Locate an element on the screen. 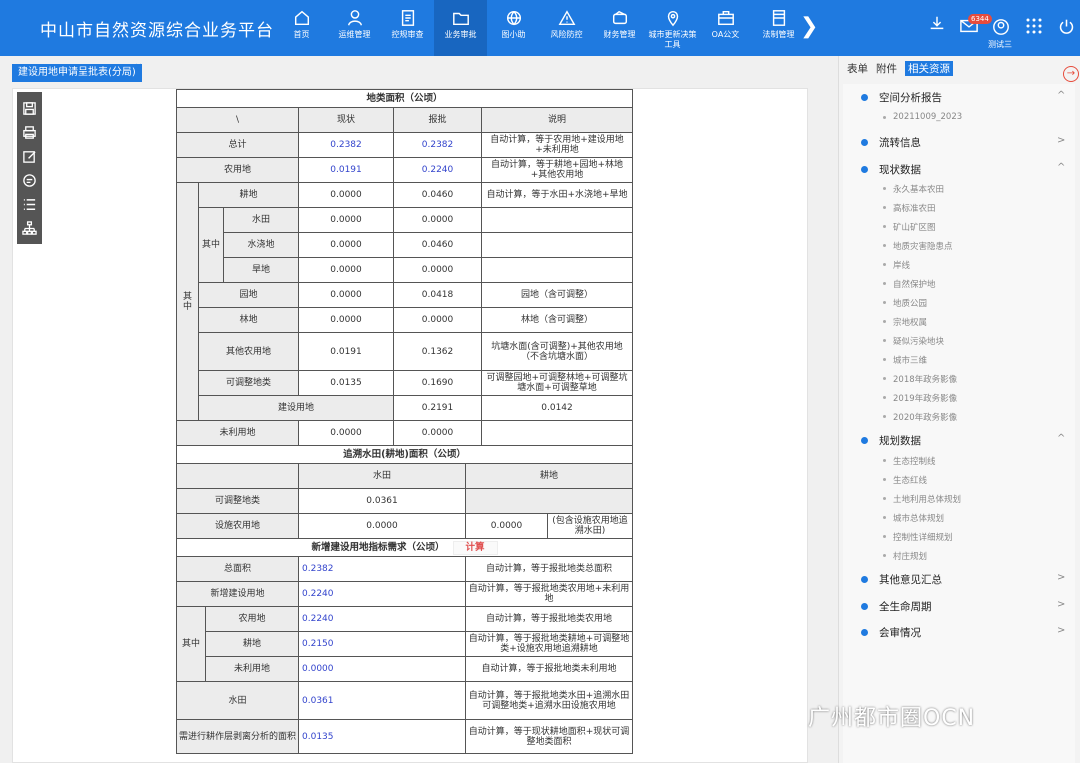 Image resolution: width=1080 pixels, height=763 pixels. nav-urban-renewal: 城市更新决策工具 is located at coordinates (672, 28).